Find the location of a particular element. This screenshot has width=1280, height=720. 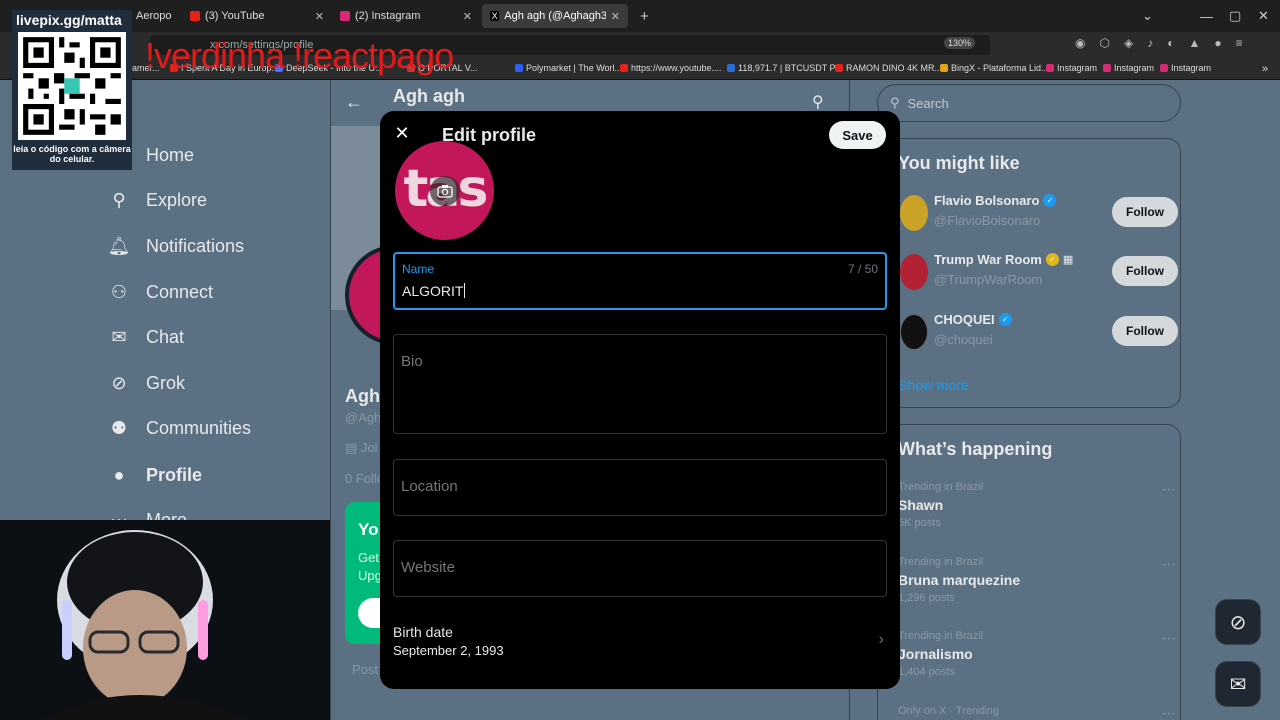

text-caret is located at coordinates (465, 290).